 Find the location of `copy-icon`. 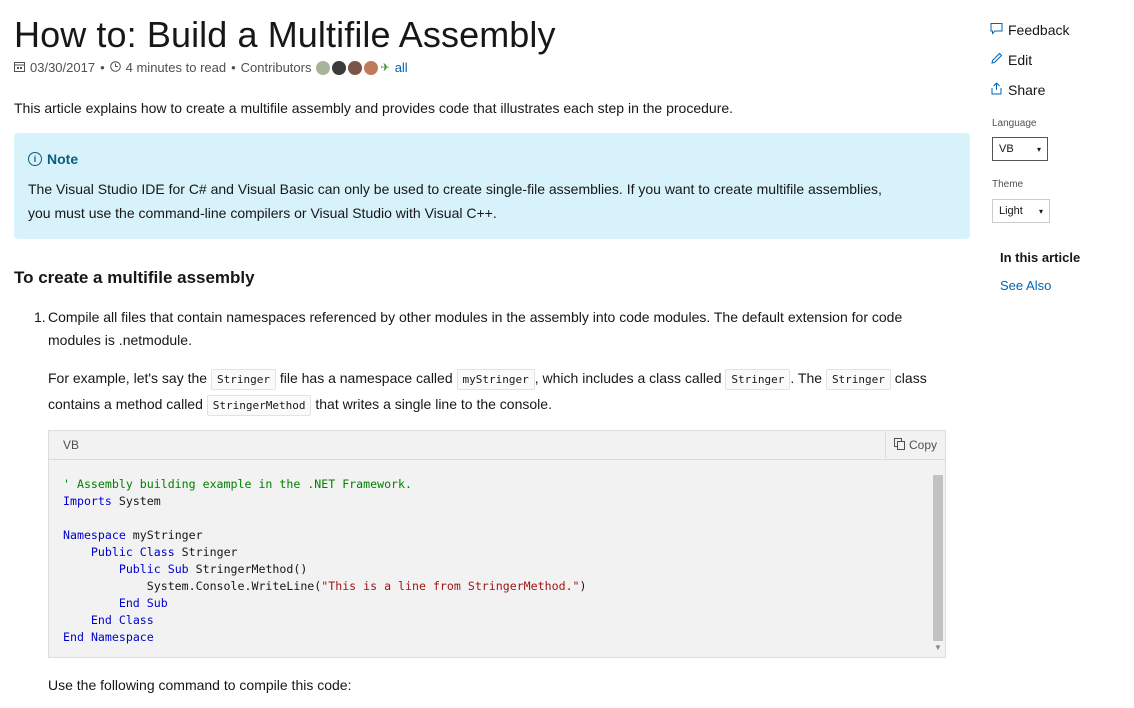

copy-icon is located at coordinates (899, 445).